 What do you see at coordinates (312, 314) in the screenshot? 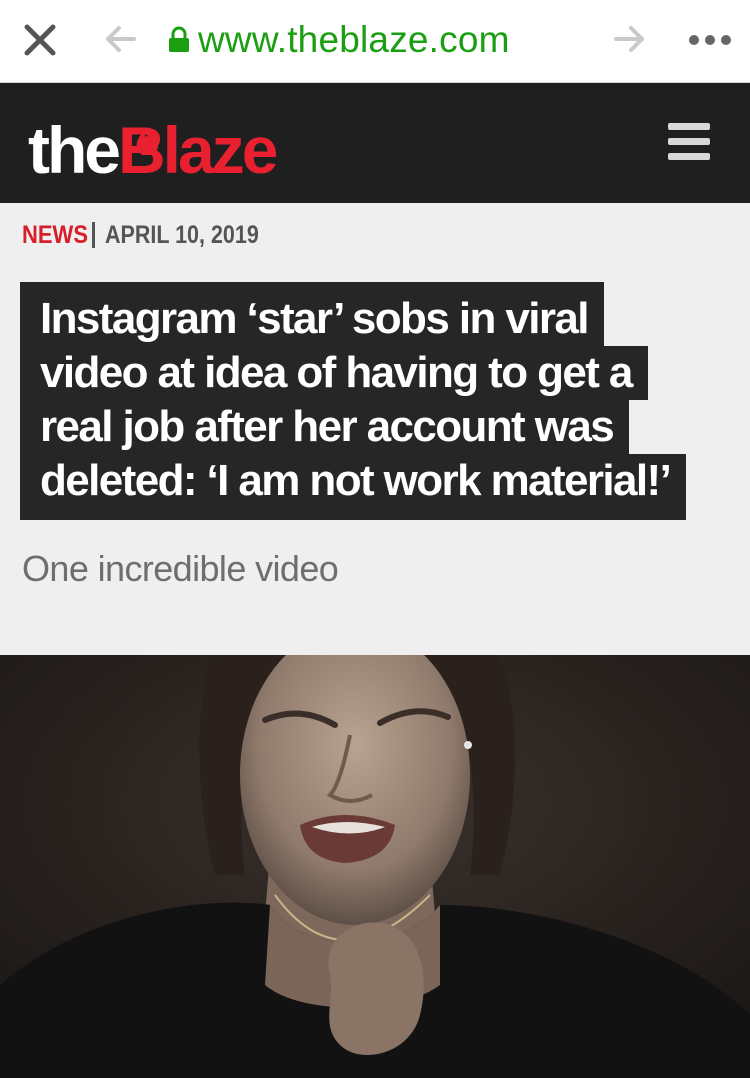
I see `headline-line: Instagram ‘star’ sobs in viral` at bounding box center [312, 314].